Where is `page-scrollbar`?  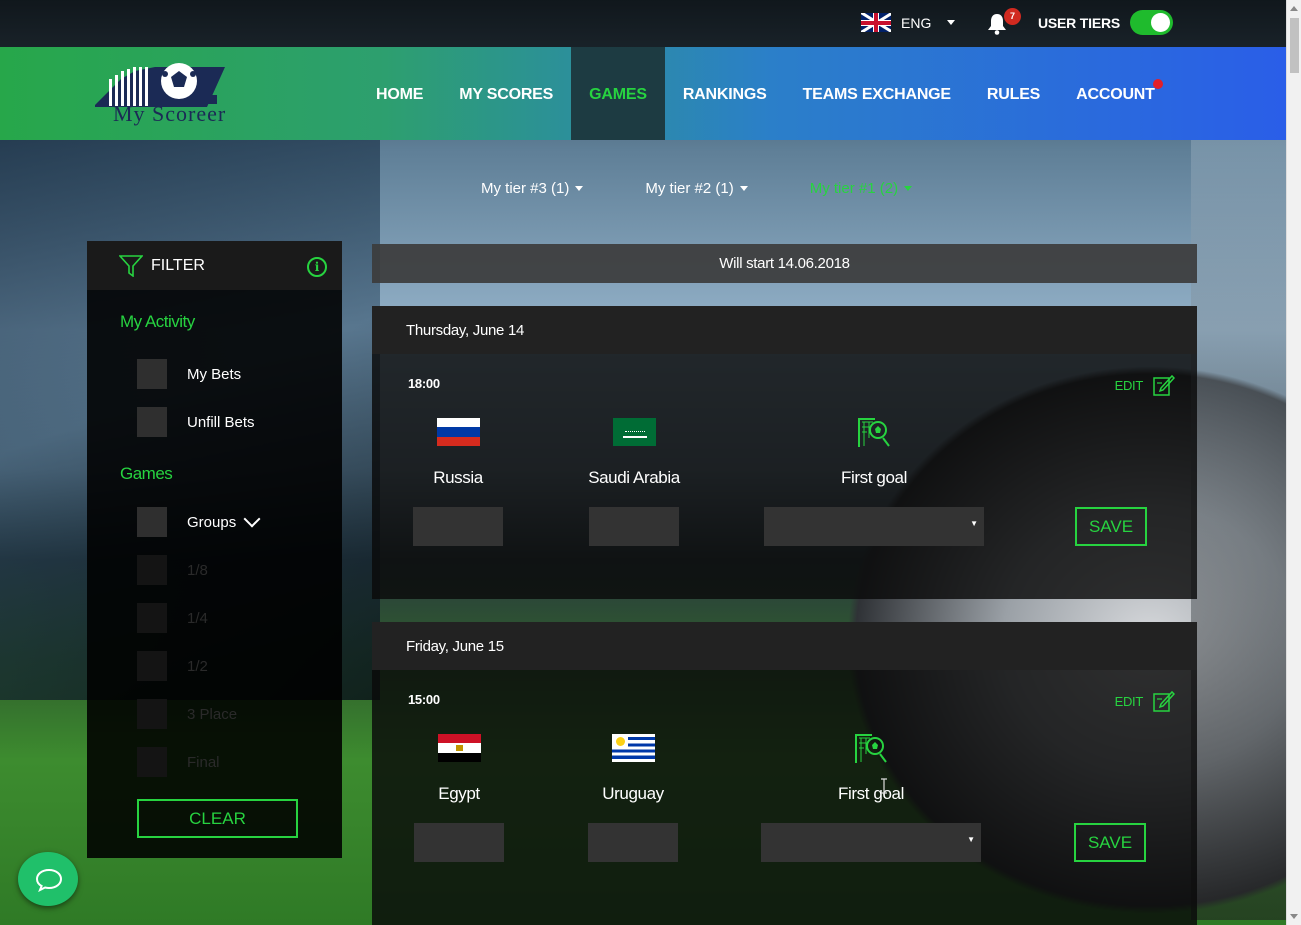 page-scrollbar is located at coordinates (1293, 462).